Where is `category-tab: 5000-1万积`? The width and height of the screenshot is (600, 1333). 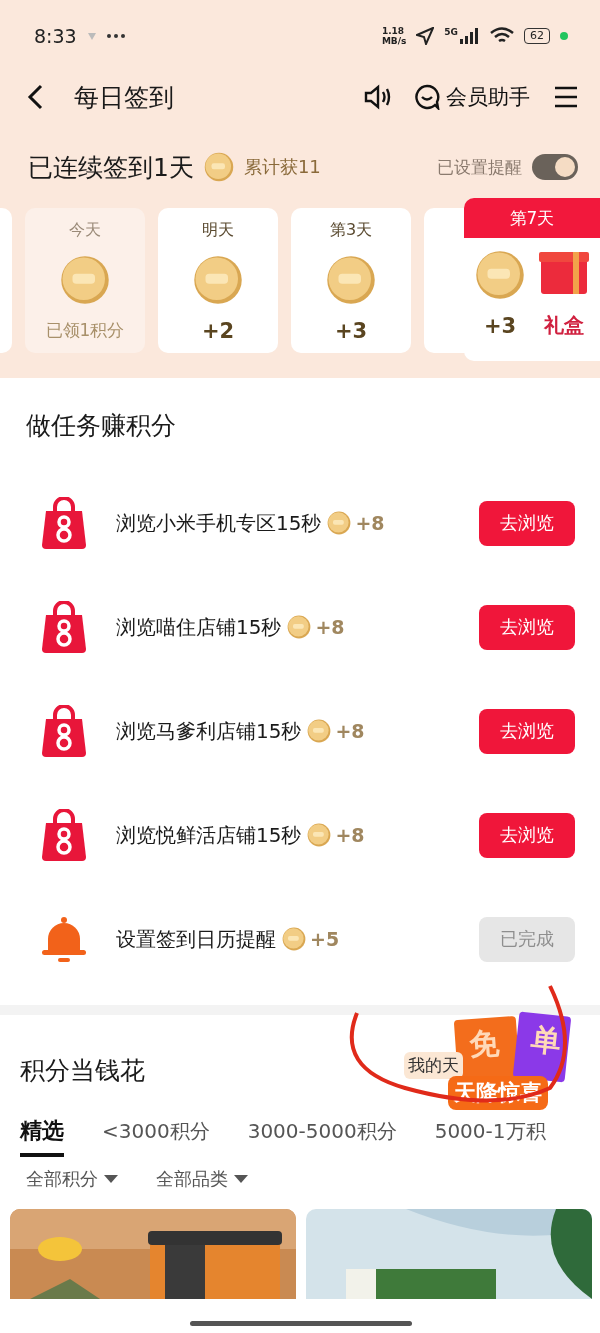
category-tab: 5000-1万积 is located at coordinates (490, 1133).